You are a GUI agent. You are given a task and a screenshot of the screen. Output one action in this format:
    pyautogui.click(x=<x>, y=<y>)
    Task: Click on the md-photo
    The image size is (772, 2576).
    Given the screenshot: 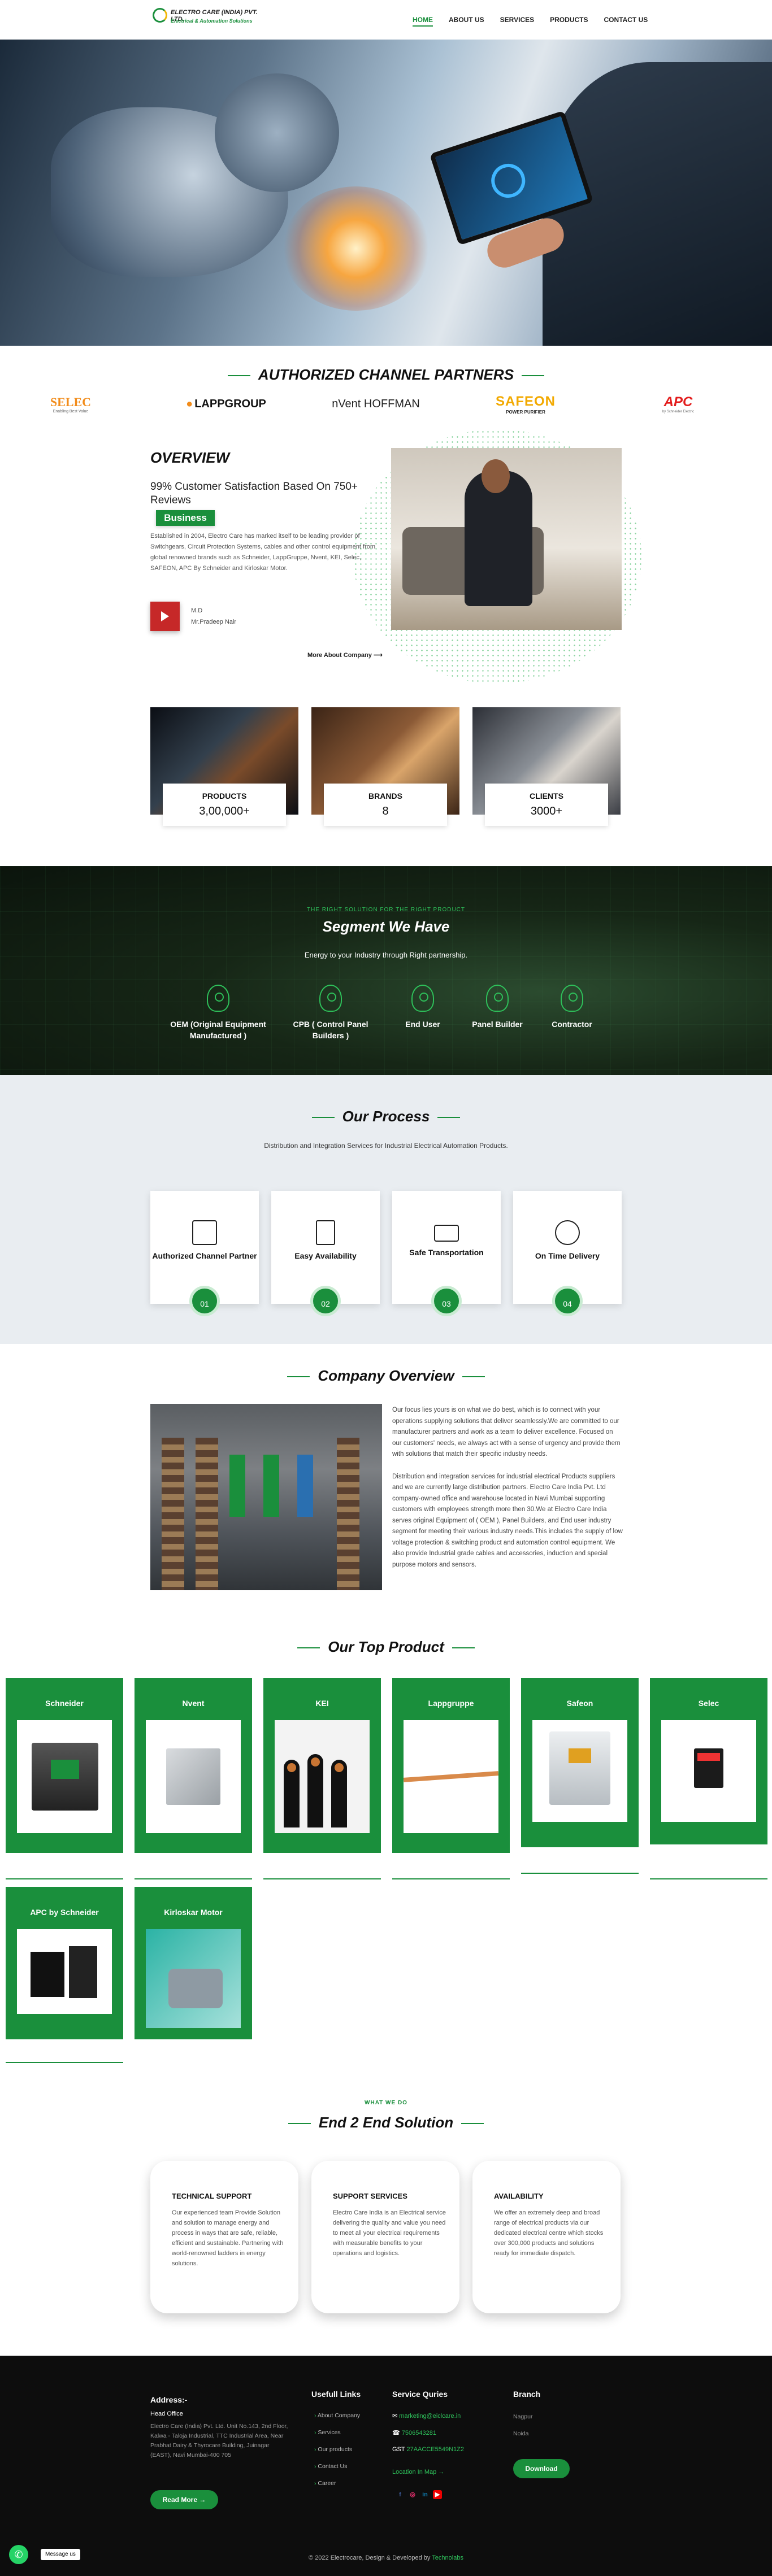 What is the action you would take?
    pyautogui.click(x=506, y=539)
    